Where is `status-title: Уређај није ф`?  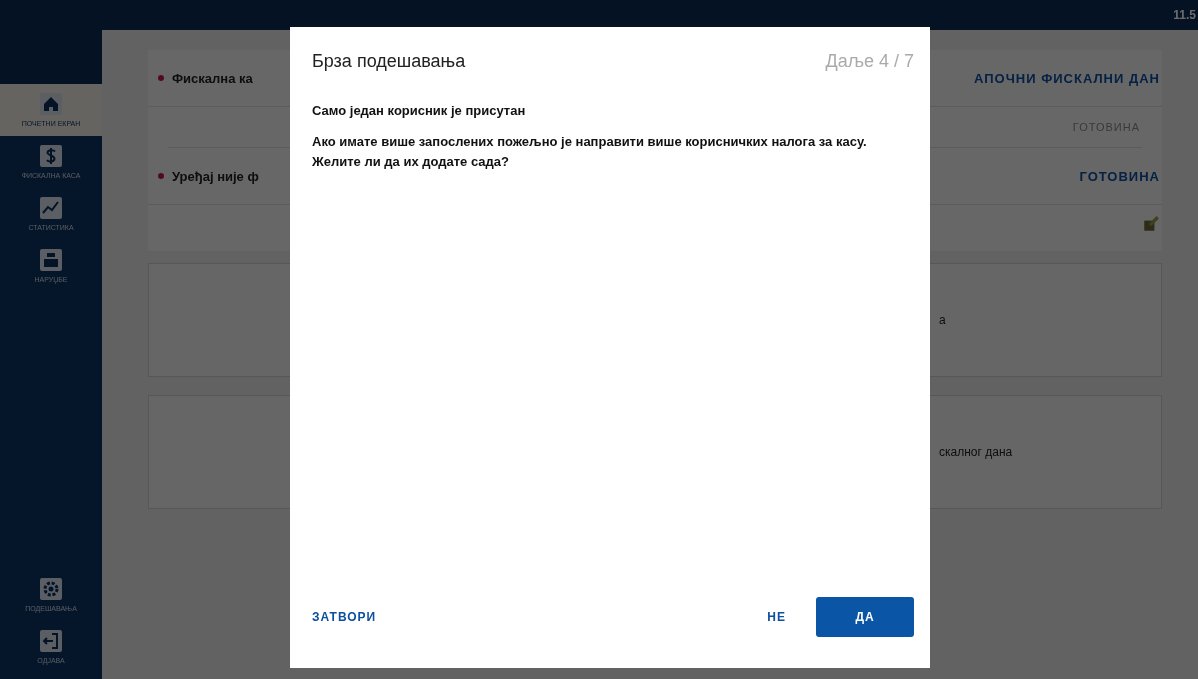 status-title: Уређај није ф is located at coordinates (215, 176).